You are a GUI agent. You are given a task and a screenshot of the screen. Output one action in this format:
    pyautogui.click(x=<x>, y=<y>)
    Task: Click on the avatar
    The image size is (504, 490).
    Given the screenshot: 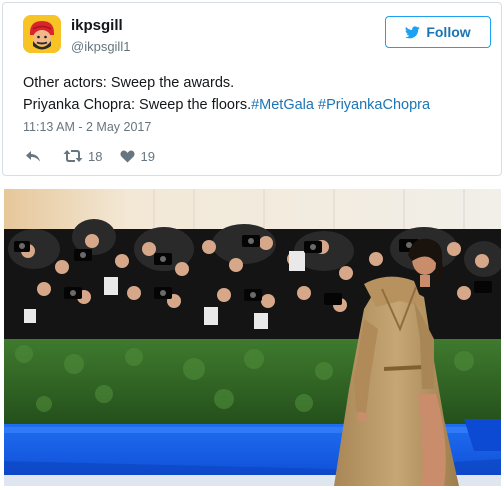 What is the action you would take?
    pyautogui.click(x=42, y=34)
    